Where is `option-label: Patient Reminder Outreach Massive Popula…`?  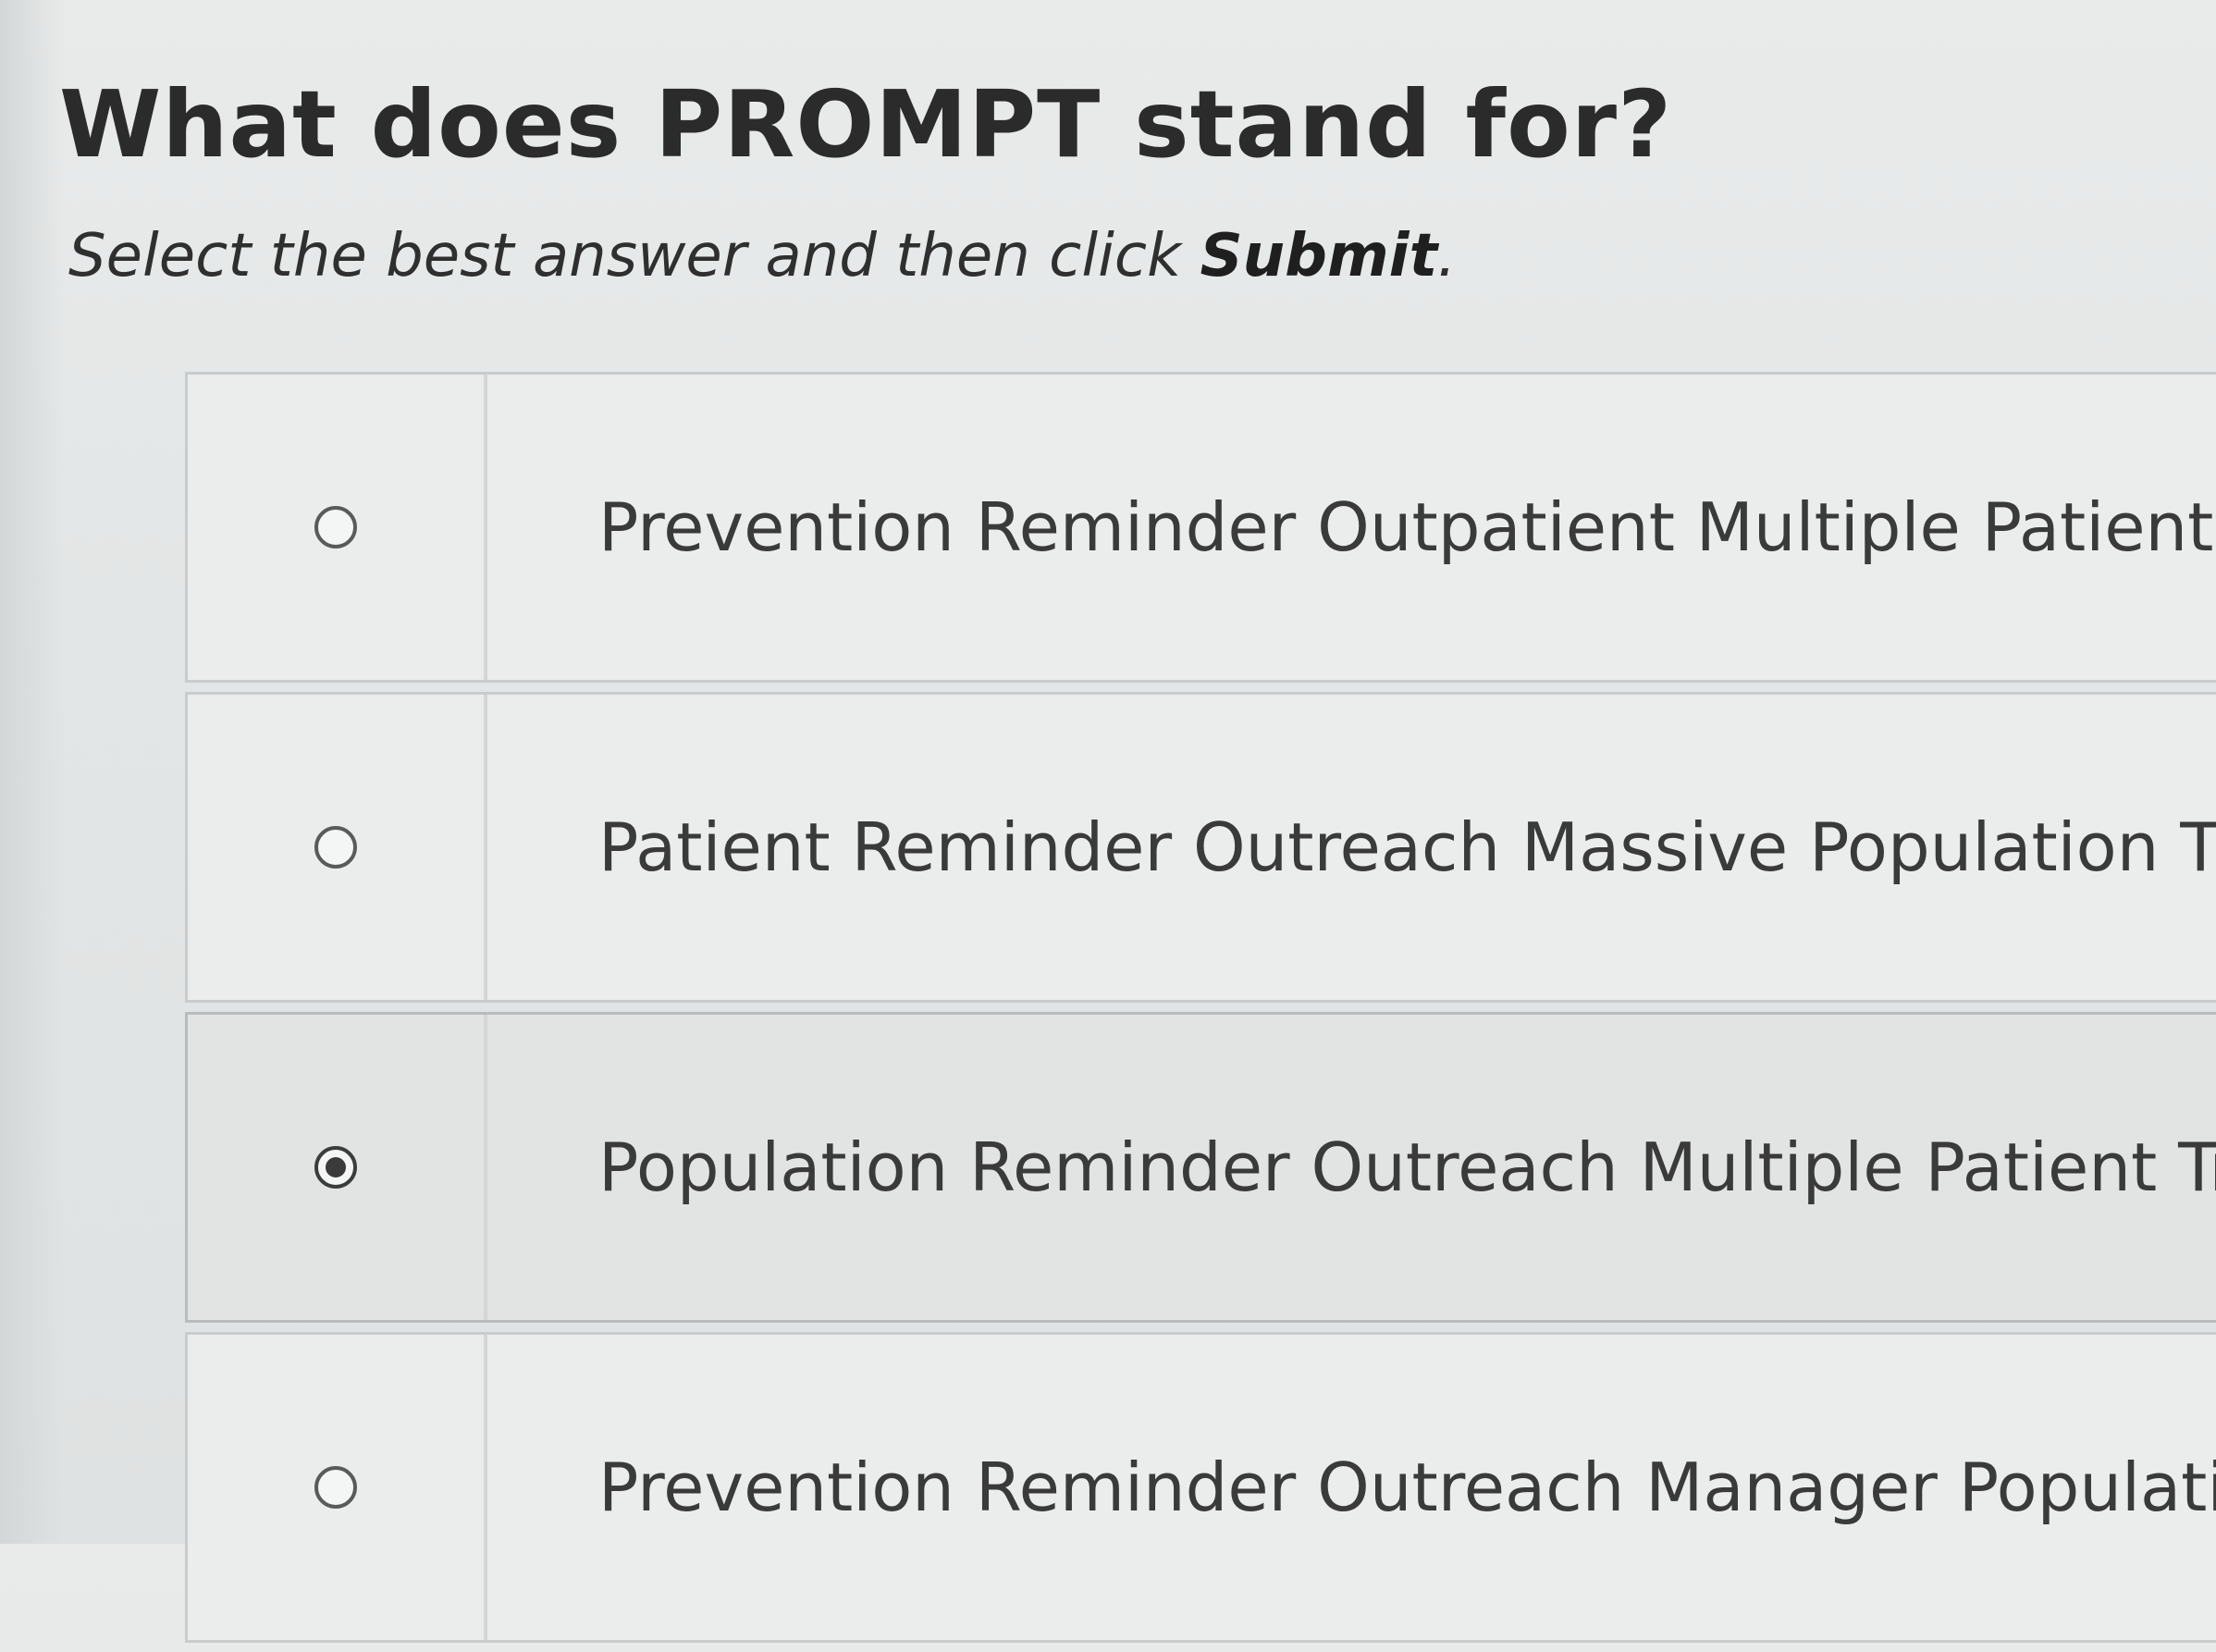 option-label: Patient Reminder Outreach Massive Popula… is located at coordinates (1407, 847).